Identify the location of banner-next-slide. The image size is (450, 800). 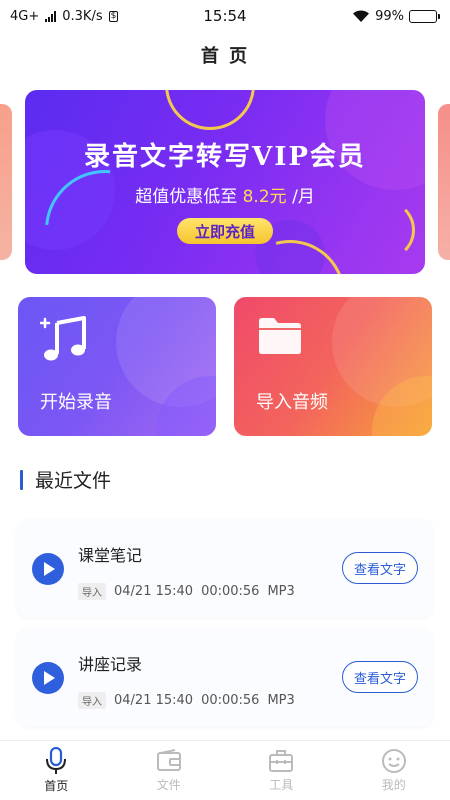
(444, 182).